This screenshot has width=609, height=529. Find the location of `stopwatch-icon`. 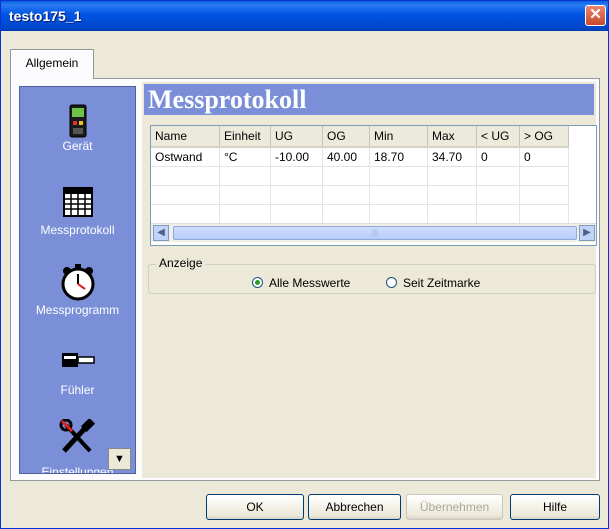

stopwatch-icon is located at coordinates (77, 282).